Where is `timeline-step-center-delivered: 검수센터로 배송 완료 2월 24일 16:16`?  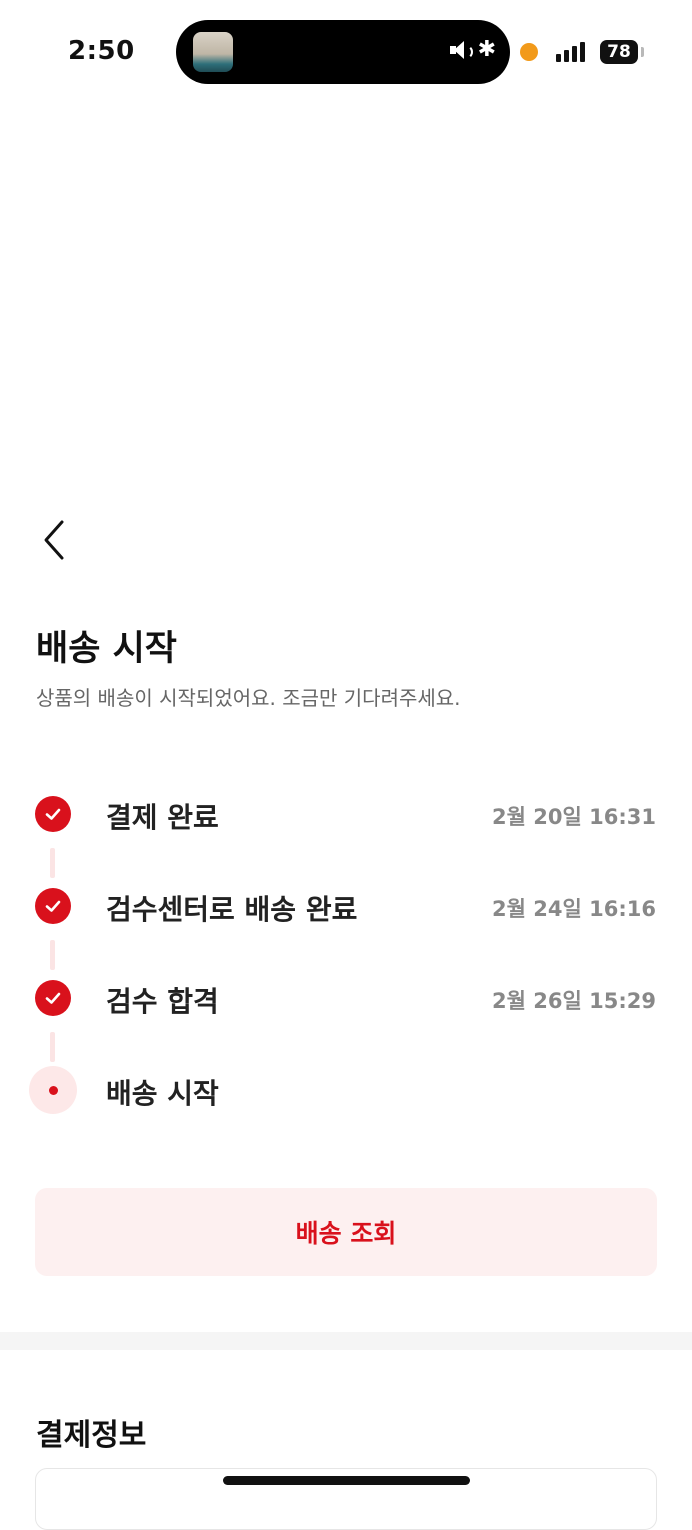
timeline-step-center-delivered: 검수센터로 배송 완료 2월 24일 16:16 is located at coordinates (346, 907).